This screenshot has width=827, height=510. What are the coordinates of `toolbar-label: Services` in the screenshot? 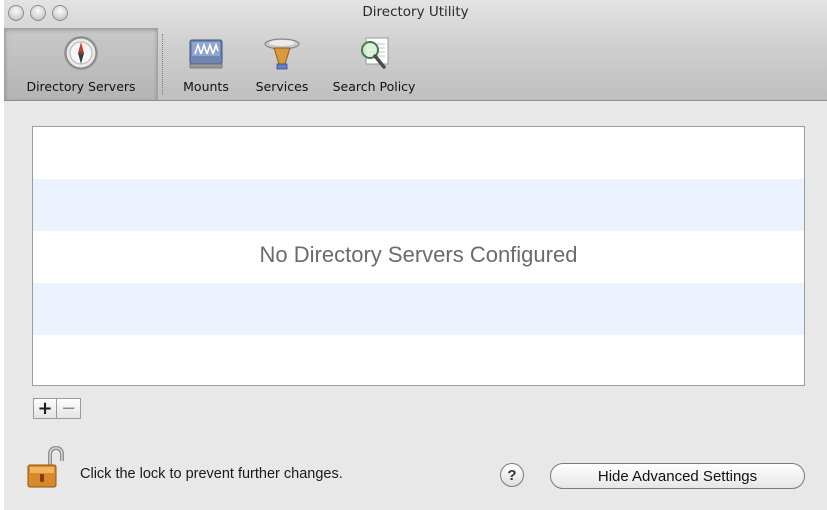 It's located at (282, 86).